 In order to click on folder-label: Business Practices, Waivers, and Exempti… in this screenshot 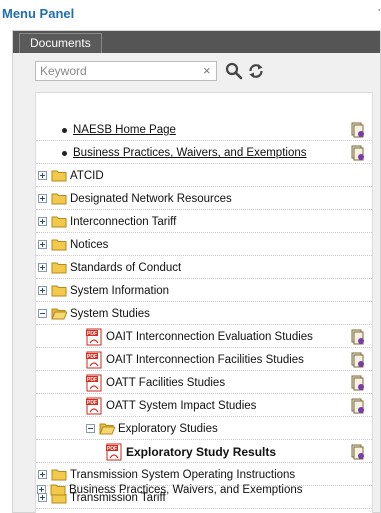, I will do `click(186, 490)`.